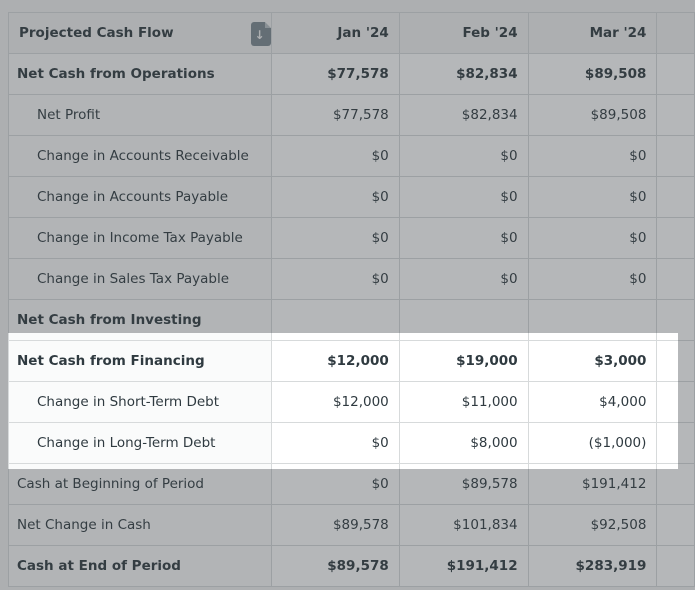 This screenshot has width=695, height=590. I want to click on table-row: Change in Income Tax Payable $0 $0 $0, so click(351, 238).